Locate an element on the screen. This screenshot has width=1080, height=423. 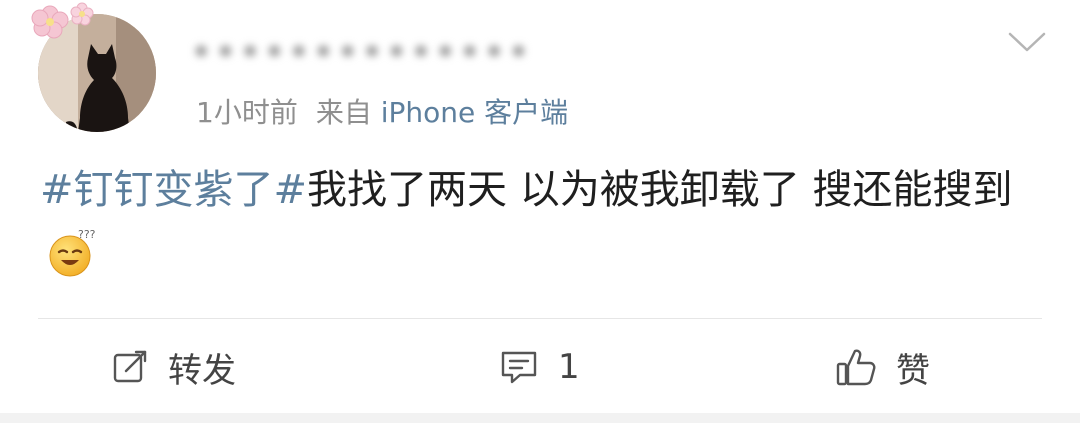
repost-button: 转发 is located at coordinates (173, 367).